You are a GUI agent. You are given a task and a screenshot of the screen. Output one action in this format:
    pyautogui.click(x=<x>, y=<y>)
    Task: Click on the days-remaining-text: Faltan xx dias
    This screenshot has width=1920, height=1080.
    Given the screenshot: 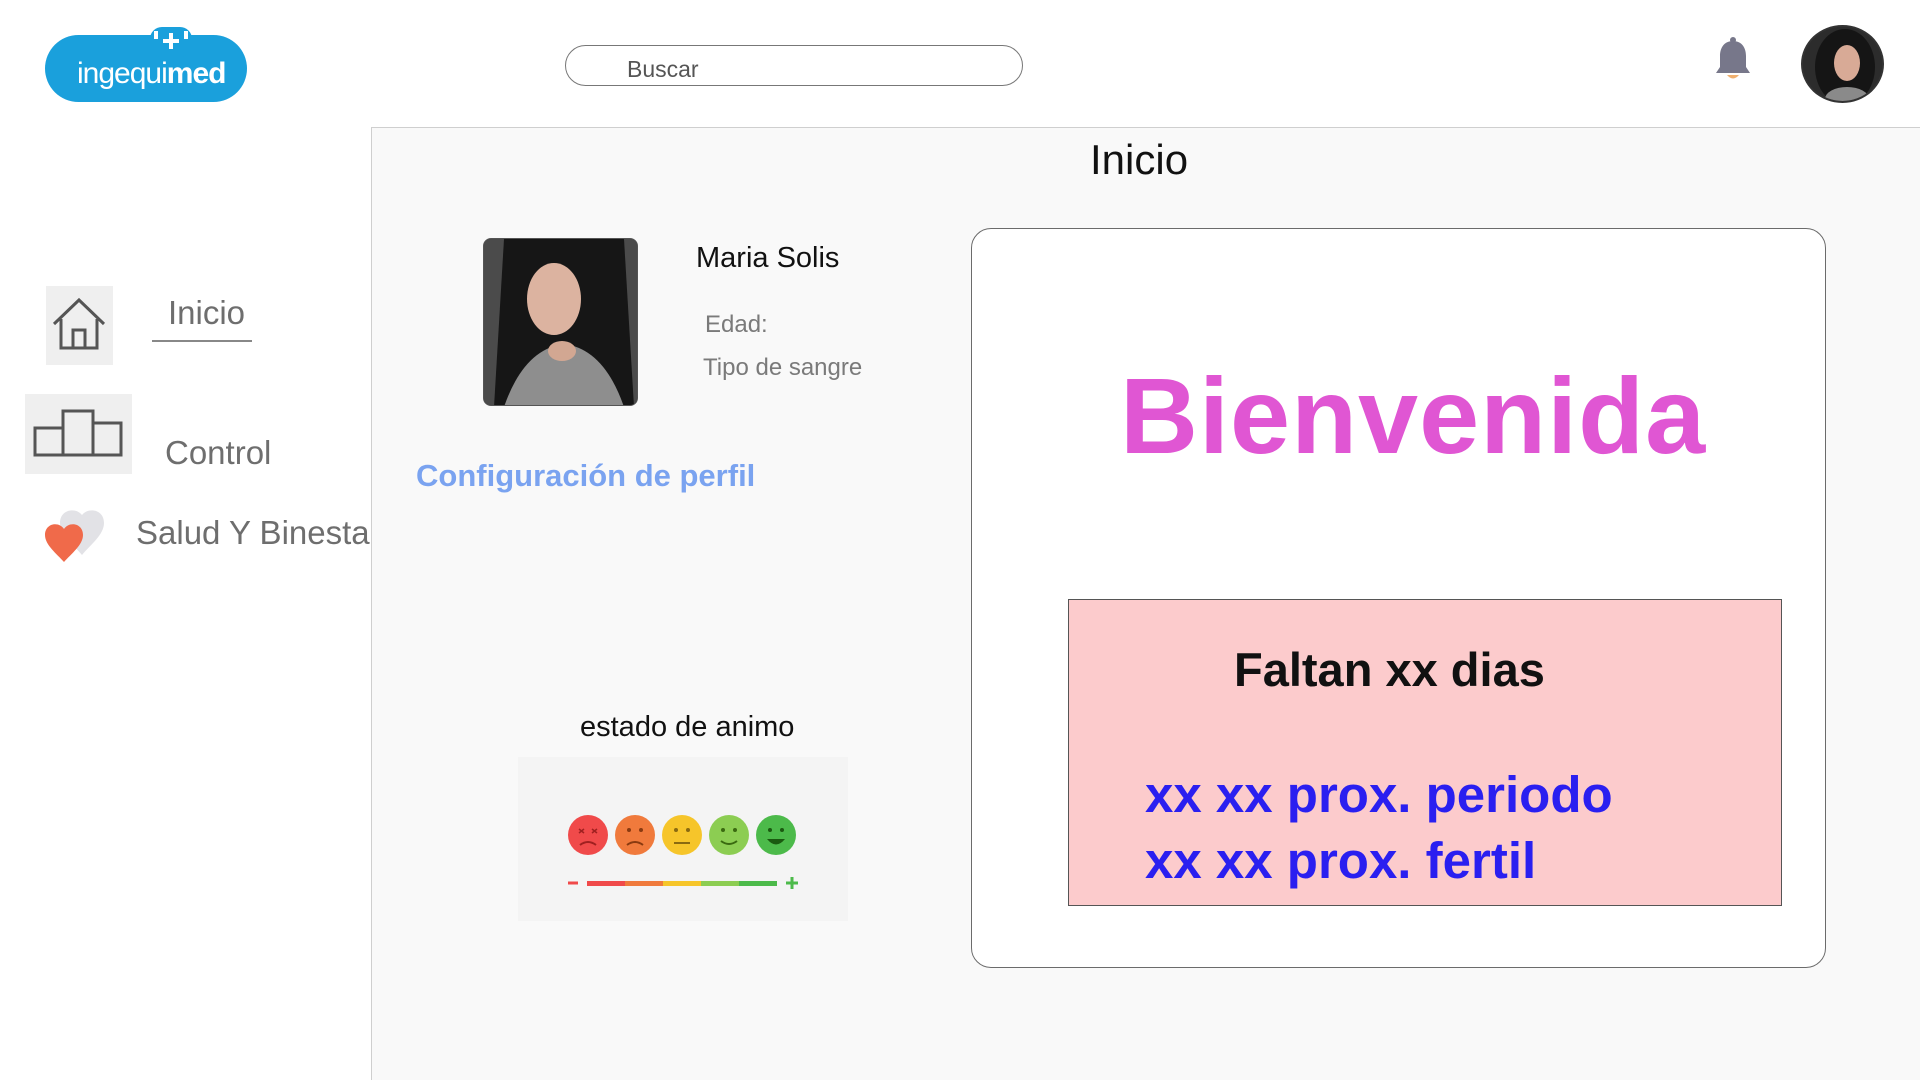 What is the action you would take?
    pyautogui.click(x=1389, y=669)
    